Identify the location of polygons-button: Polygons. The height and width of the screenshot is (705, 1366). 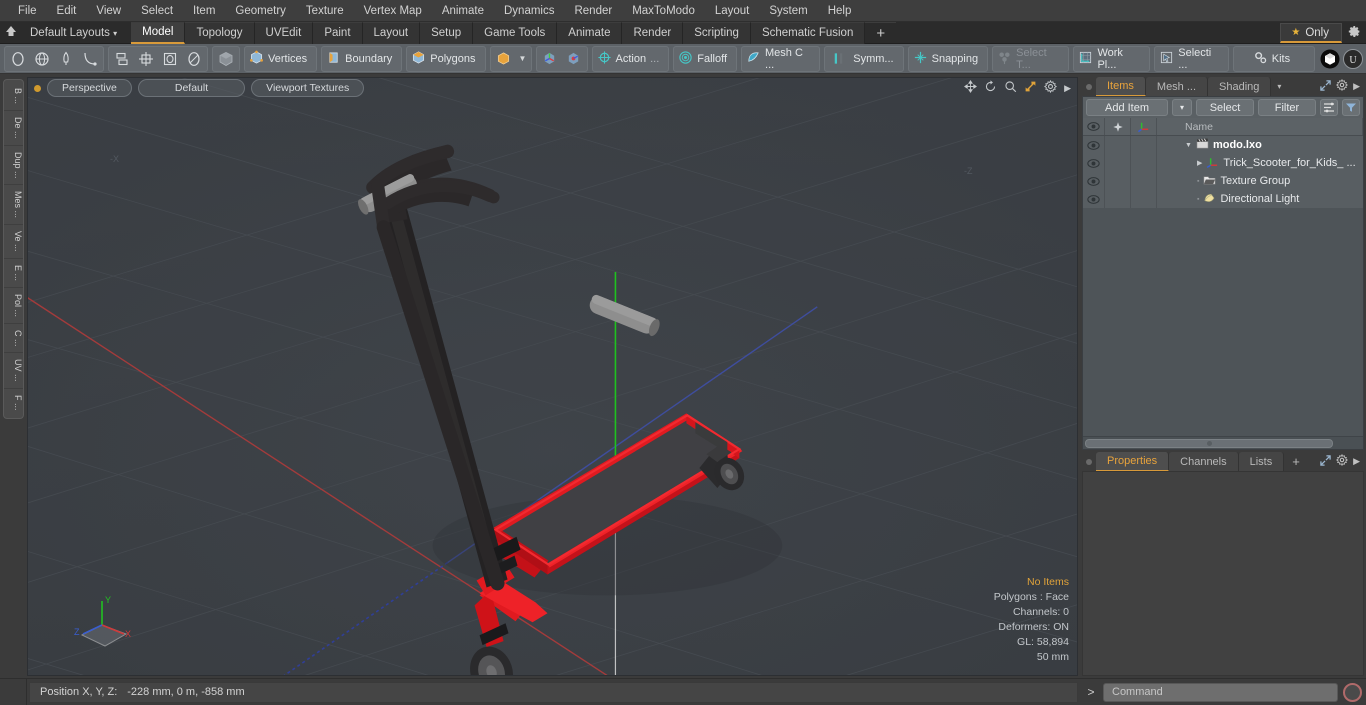
(445, 59).